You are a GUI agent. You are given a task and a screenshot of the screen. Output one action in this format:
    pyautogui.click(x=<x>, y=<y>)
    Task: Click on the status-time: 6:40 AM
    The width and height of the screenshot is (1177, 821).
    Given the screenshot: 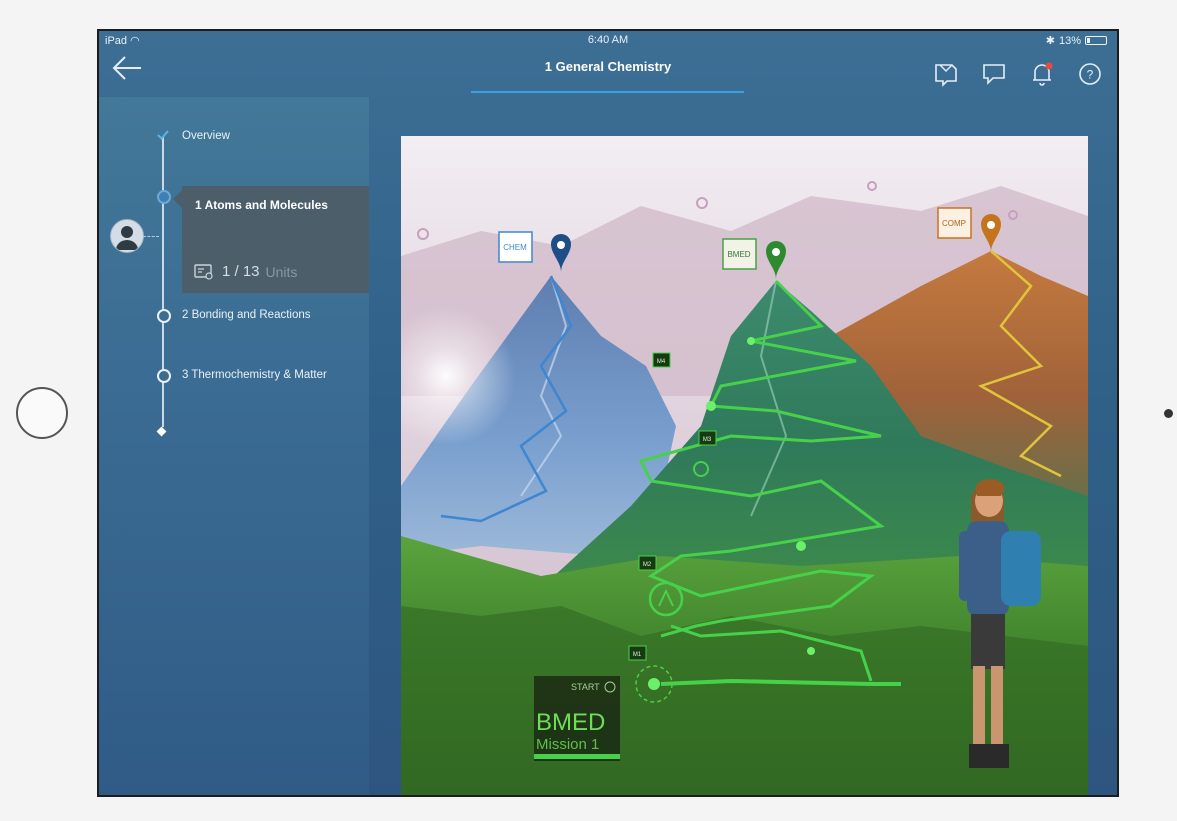 What is the action you would take?
    pyautogui.click(x=608, y=40)
    